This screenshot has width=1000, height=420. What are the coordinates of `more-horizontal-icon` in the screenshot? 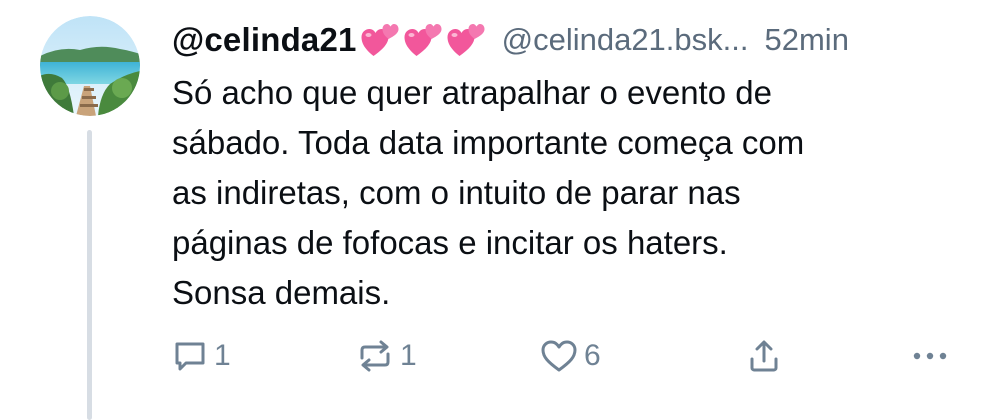 It's located at (930, 356).